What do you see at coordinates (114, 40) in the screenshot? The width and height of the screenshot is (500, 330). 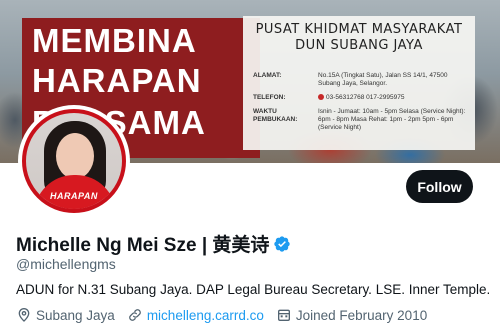 I see `banner-slogan-line-1: MEMBINA` at bounding box center [114, 40].